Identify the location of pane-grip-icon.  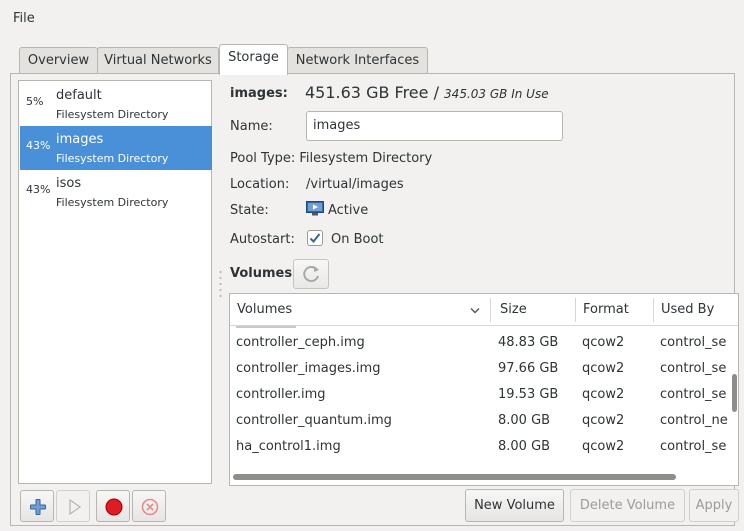
(220, 285).